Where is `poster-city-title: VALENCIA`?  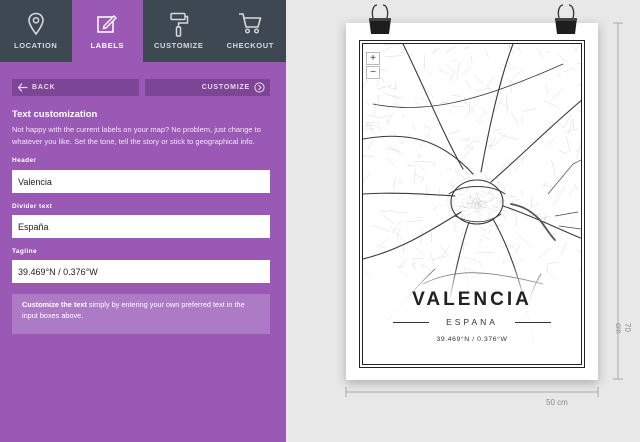 poster-city-title: VALENCIA is located at coordinates (472, 299).